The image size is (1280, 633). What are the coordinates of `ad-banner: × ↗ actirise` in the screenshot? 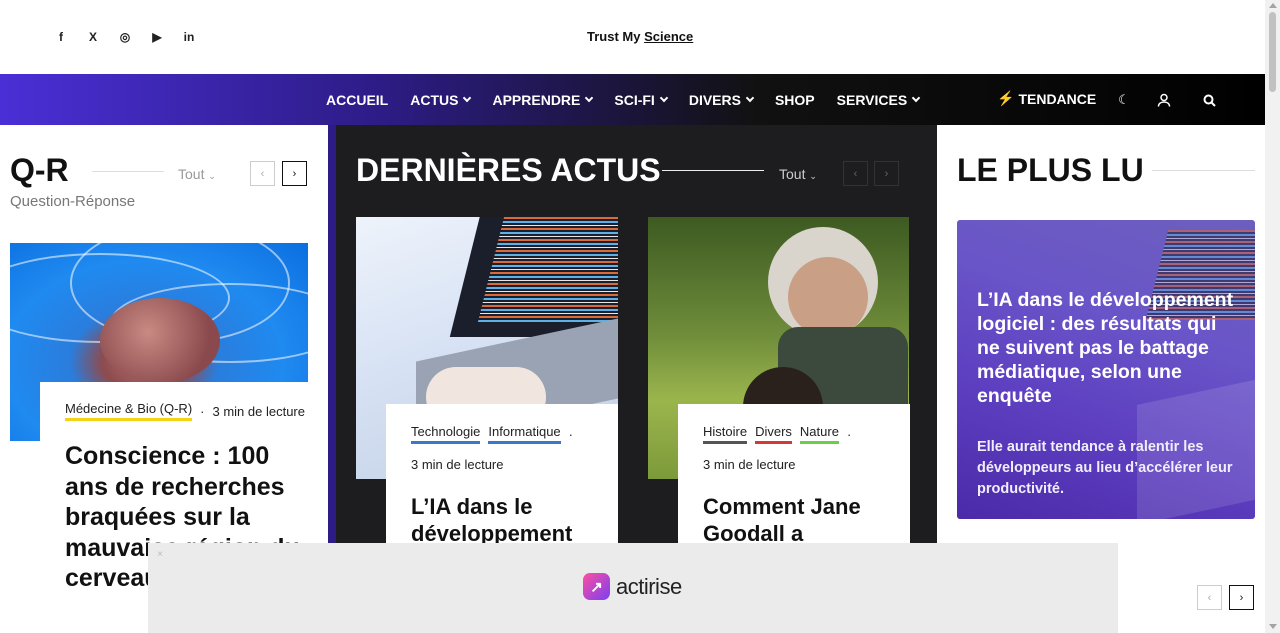 It's located at (633, 588).